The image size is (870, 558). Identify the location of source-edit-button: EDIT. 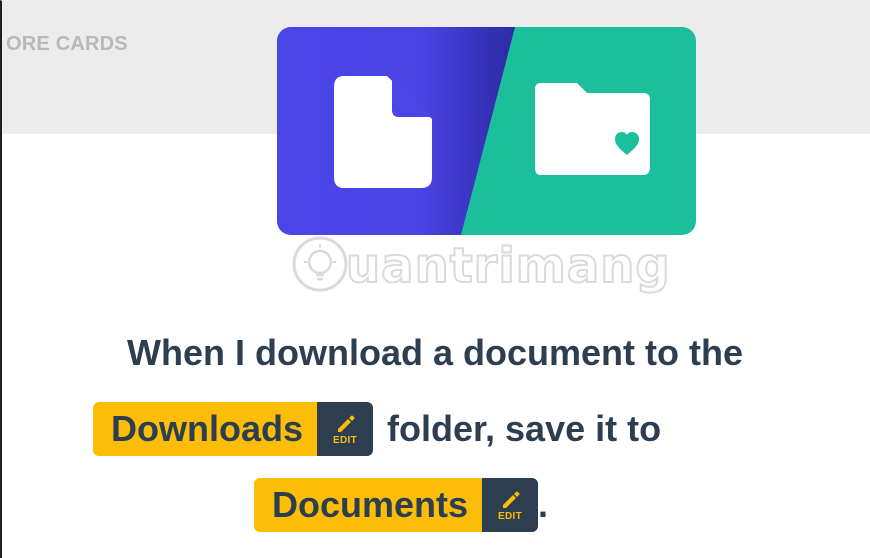
(345, 429).